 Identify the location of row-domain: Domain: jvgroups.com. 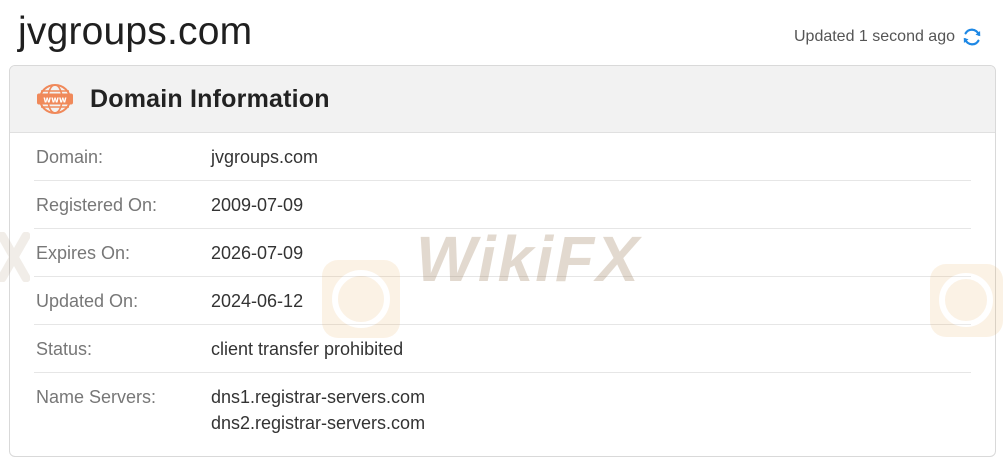
(502, 157).